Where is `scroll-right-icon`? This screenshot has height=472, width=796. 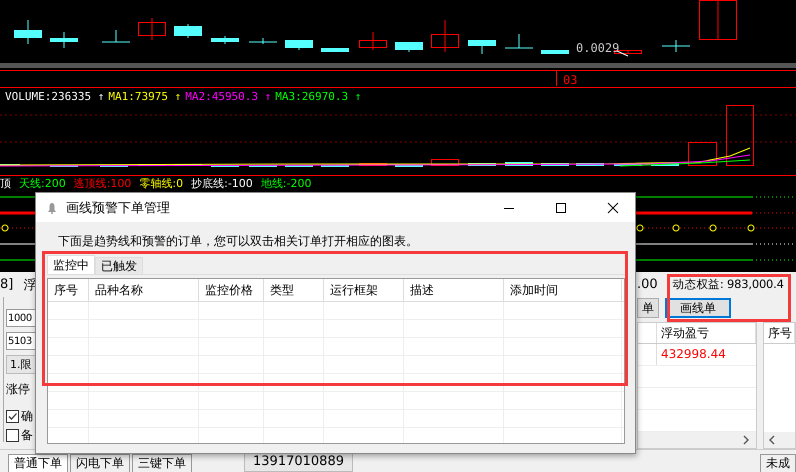 scroll-right-icon is located at coordinates (746, 440).